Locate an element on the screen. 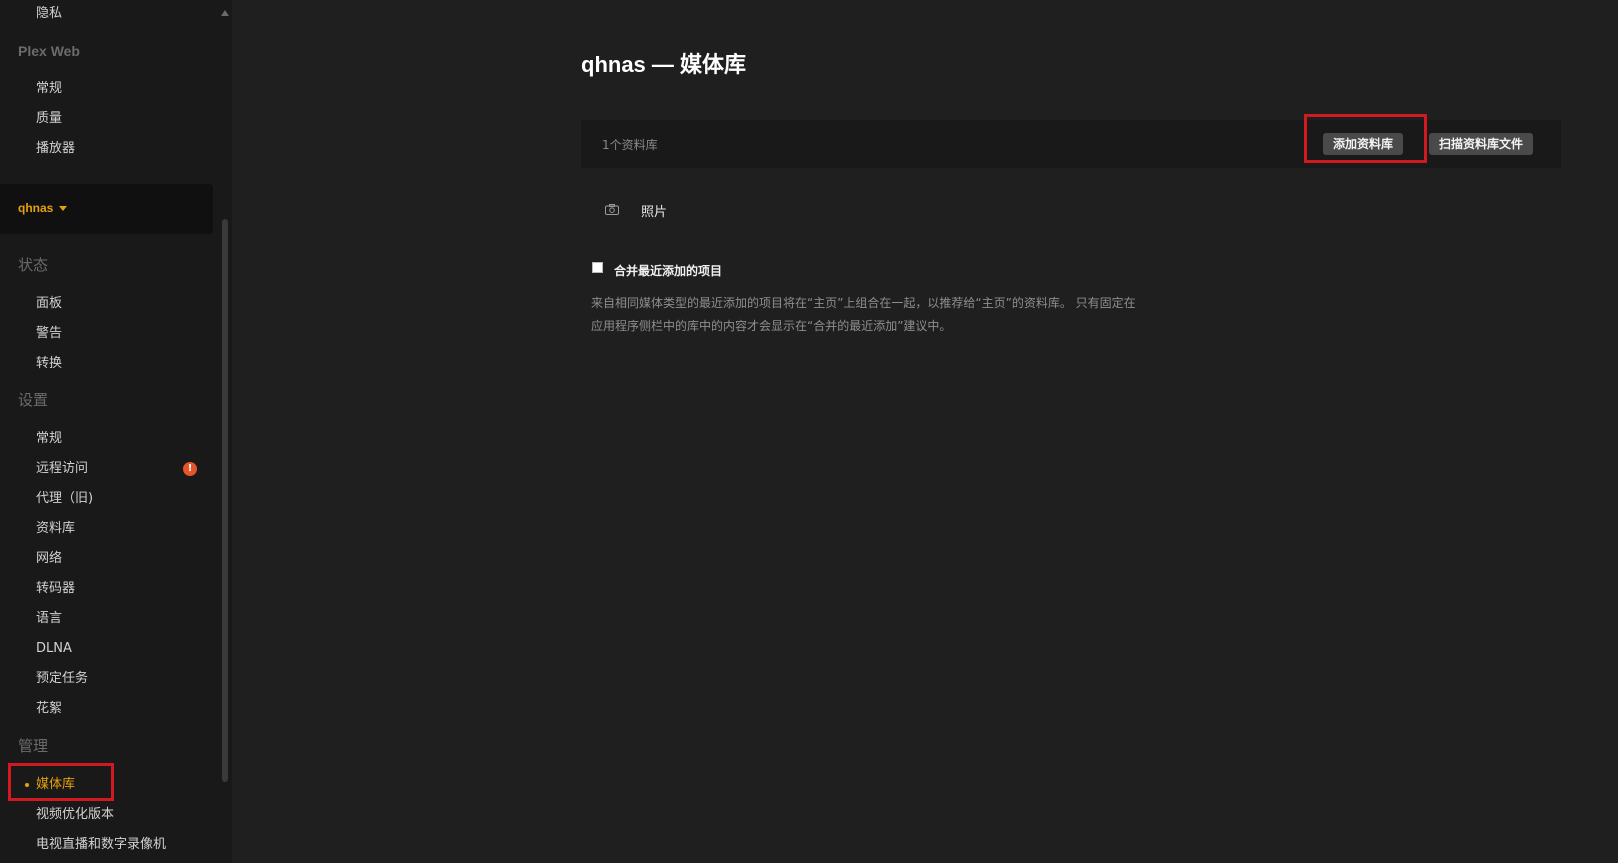 This screenshot has width=1618, height=863. sidebar-item-languages: 语言 is located at coordinates (49, 619).